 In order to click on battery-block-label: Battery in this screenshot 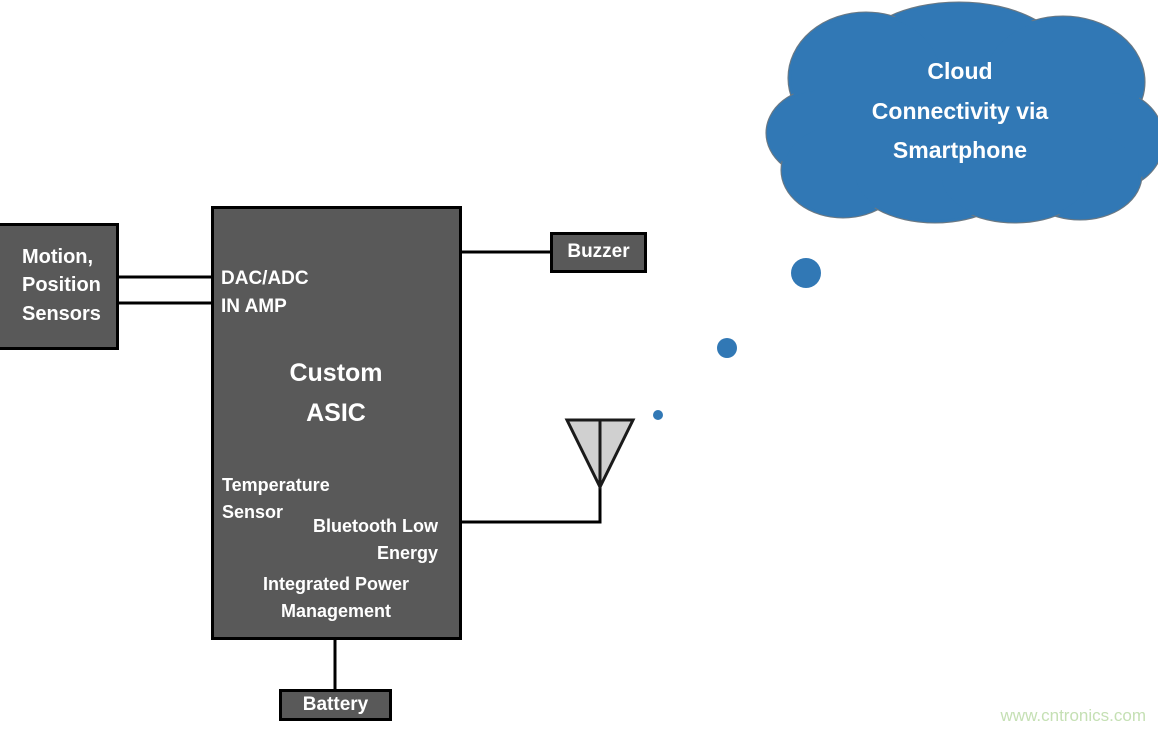, I will do `click(335, 704)`.